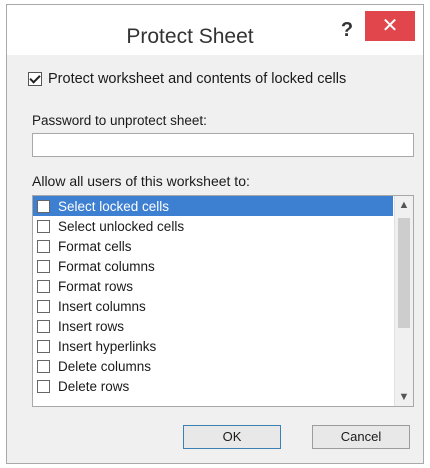  I want to click on close-icon: ✕, so click(390, 26).